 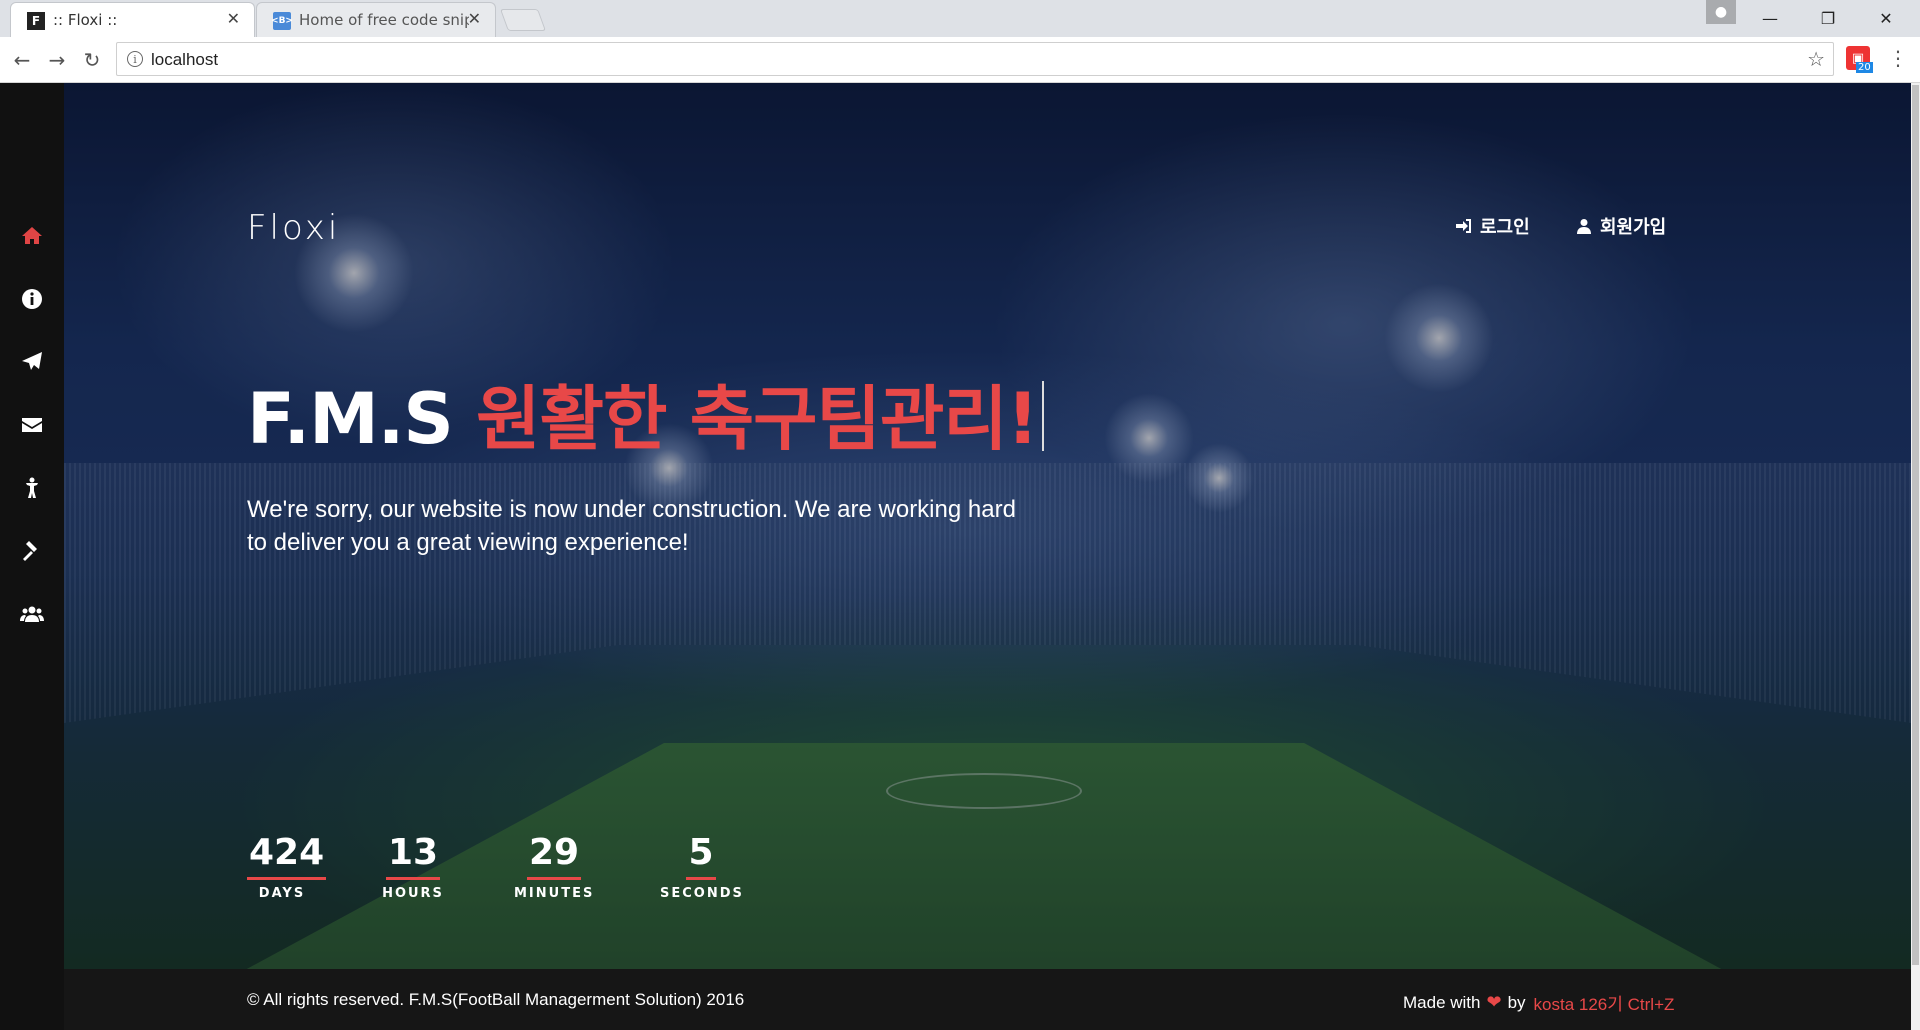 I want to click on signup-label: 회원가입, so click(x=1633, y=227).